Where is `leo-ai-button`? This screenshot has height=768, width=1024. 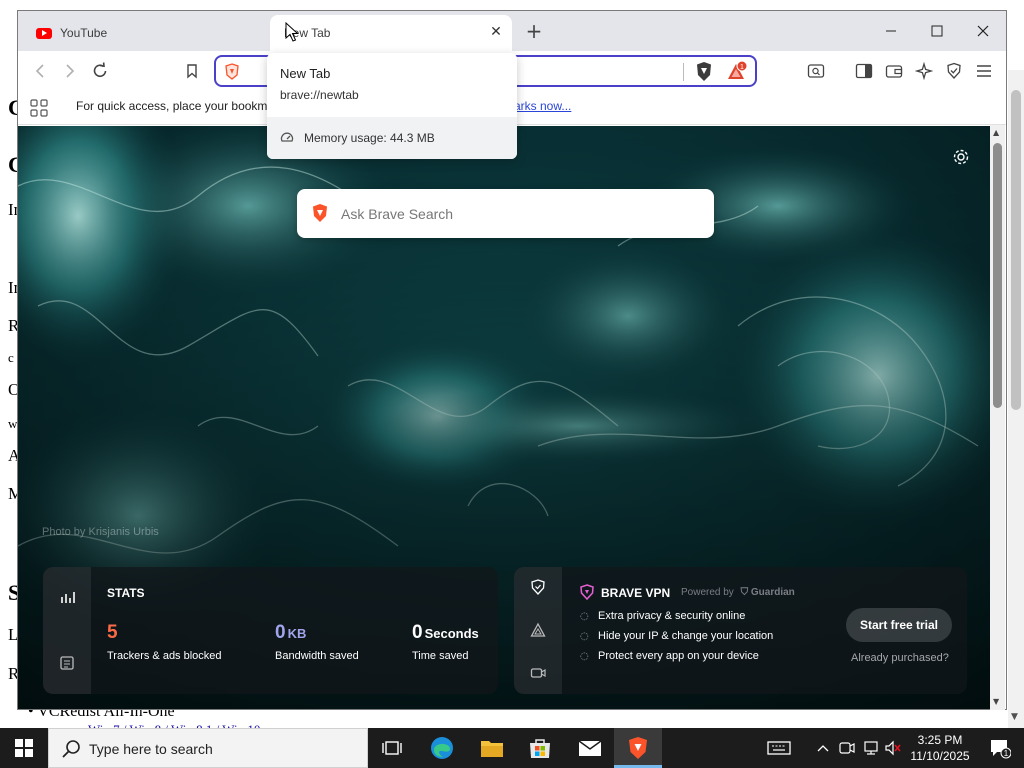
leo-ai-button is located at coordinates (924, 71).